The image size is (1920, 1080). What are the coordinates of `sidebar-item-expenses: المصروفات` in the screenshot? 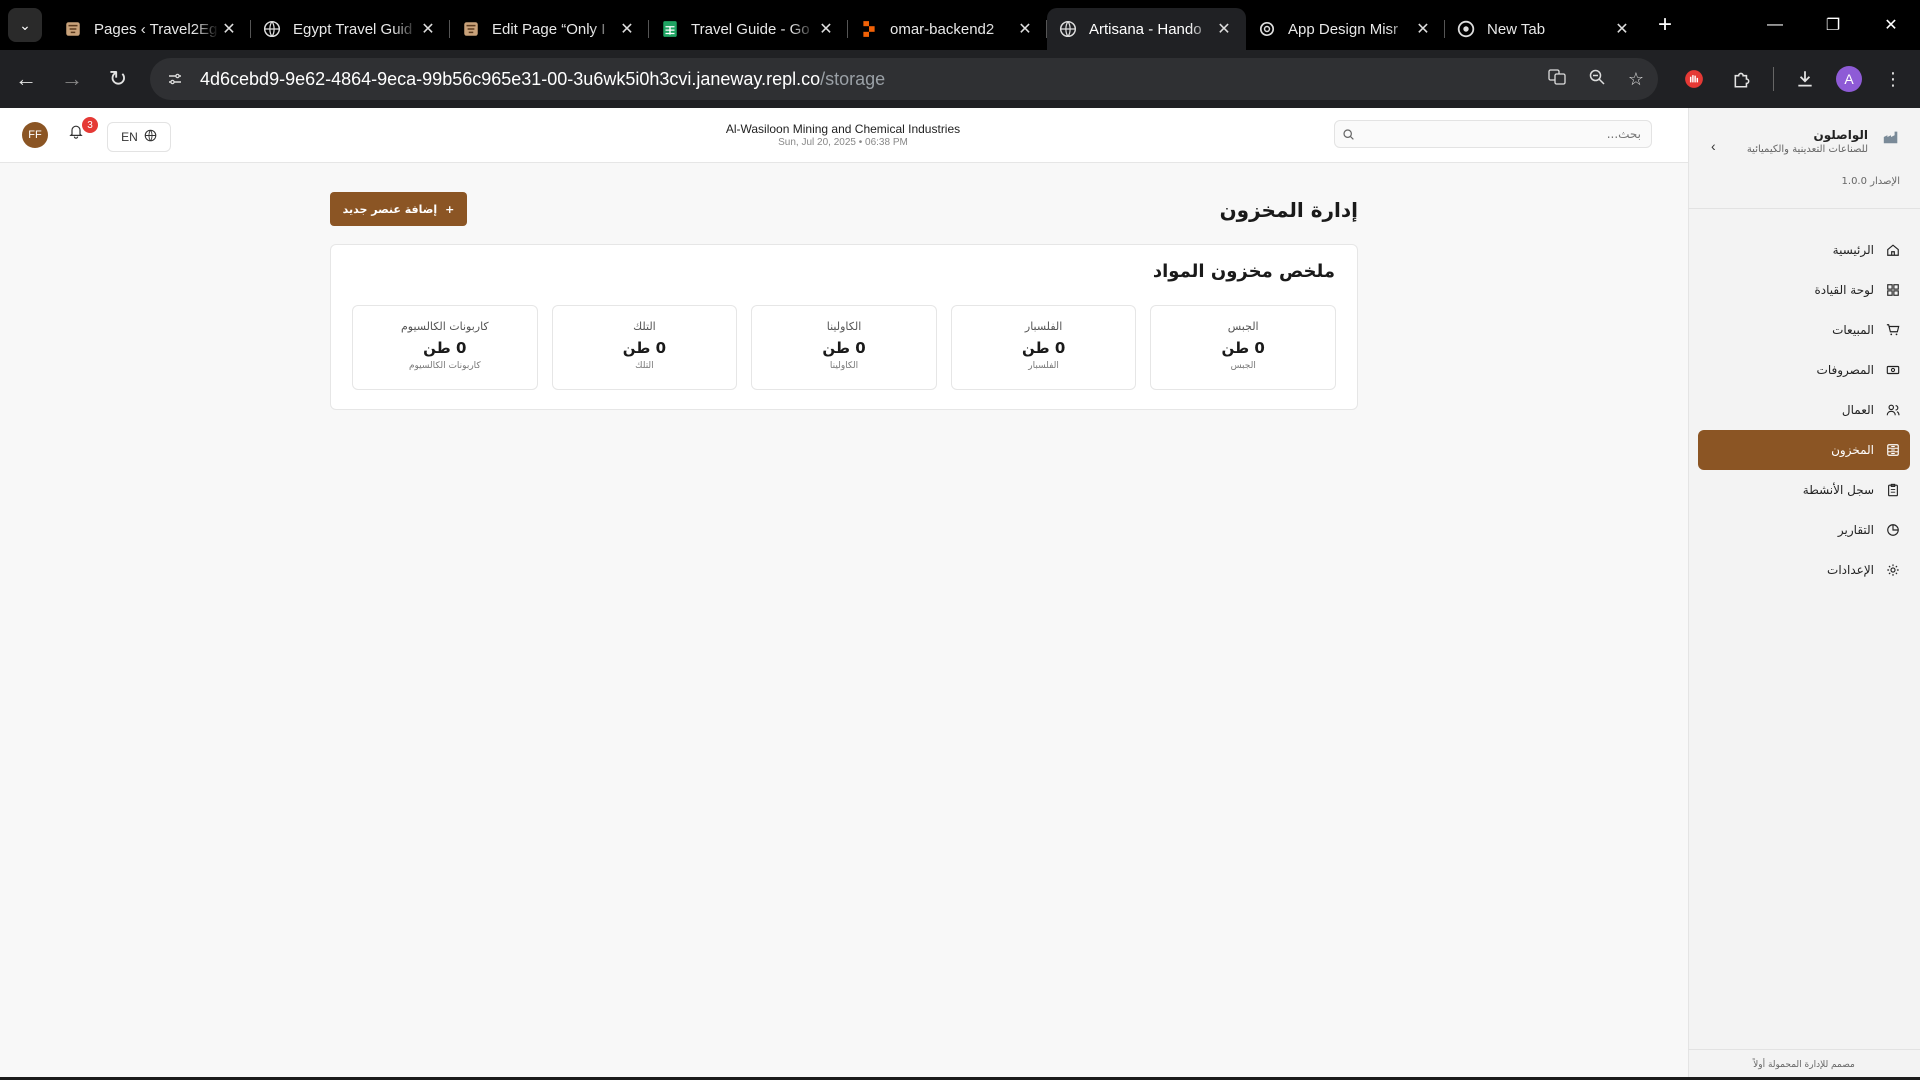 It's located at (1804, 370).